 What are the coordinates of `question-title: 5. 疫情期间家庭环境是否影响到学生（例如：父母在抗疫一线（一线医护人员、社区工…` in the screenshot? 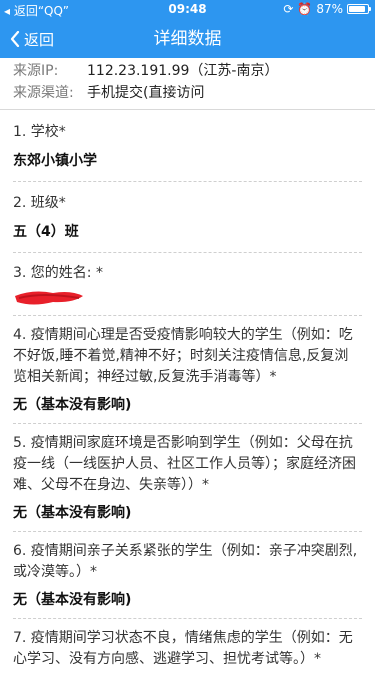 It's located at (184, 464).